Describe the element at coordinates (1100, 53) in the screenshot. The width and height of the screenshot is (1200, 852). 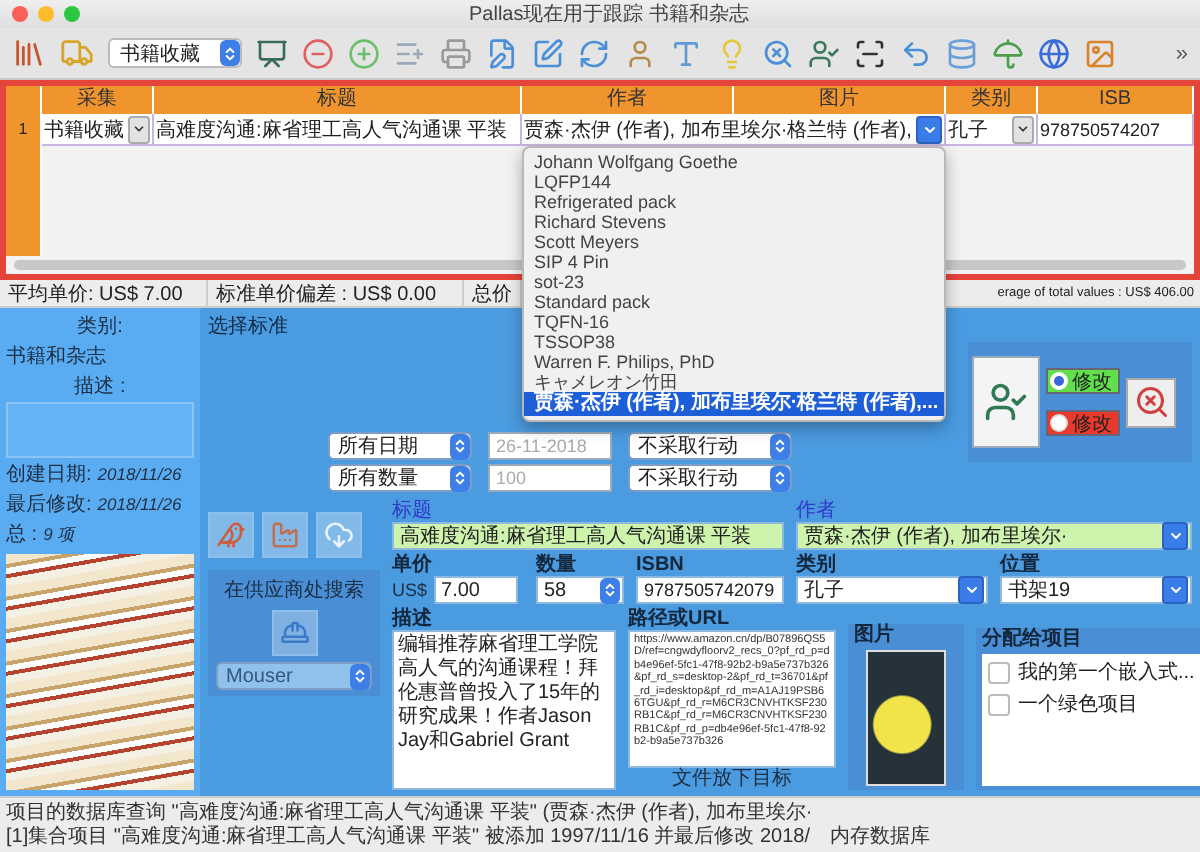
I see `image-icon` at that location.